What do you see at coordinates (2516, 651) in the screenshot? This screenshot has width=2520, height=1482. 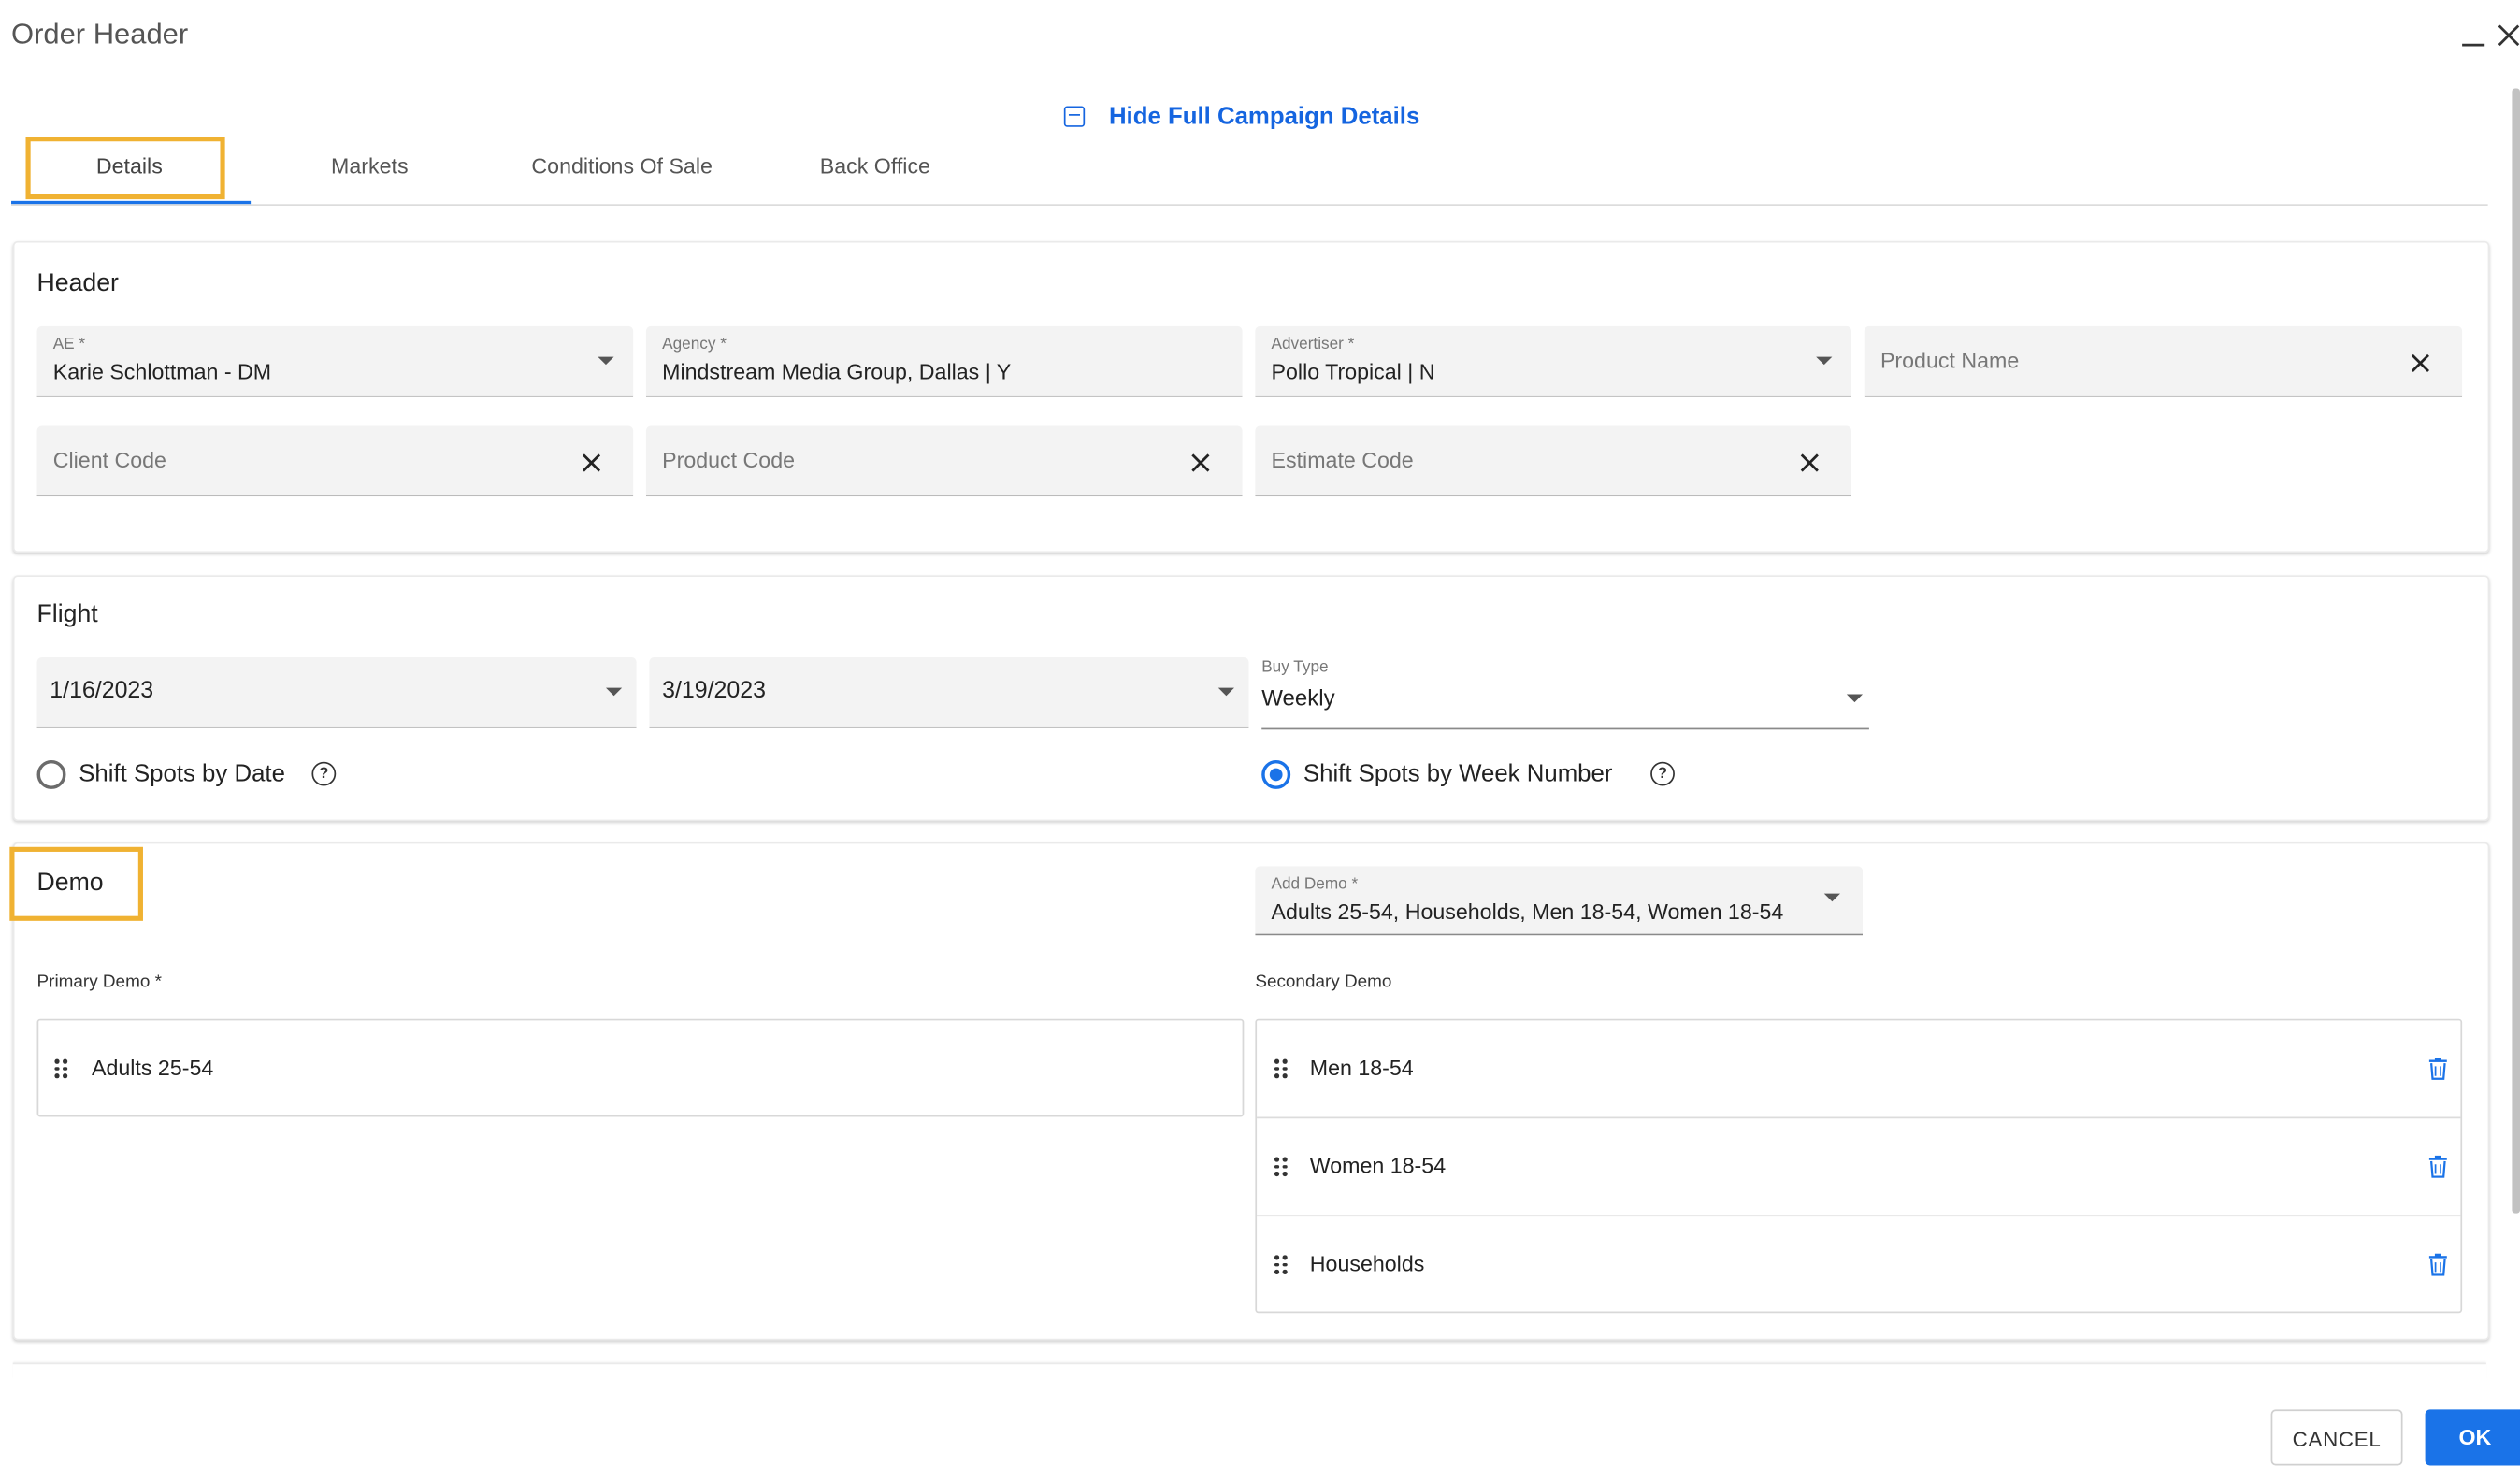 I see `scrollbar` at bounding box center [2516, 651].